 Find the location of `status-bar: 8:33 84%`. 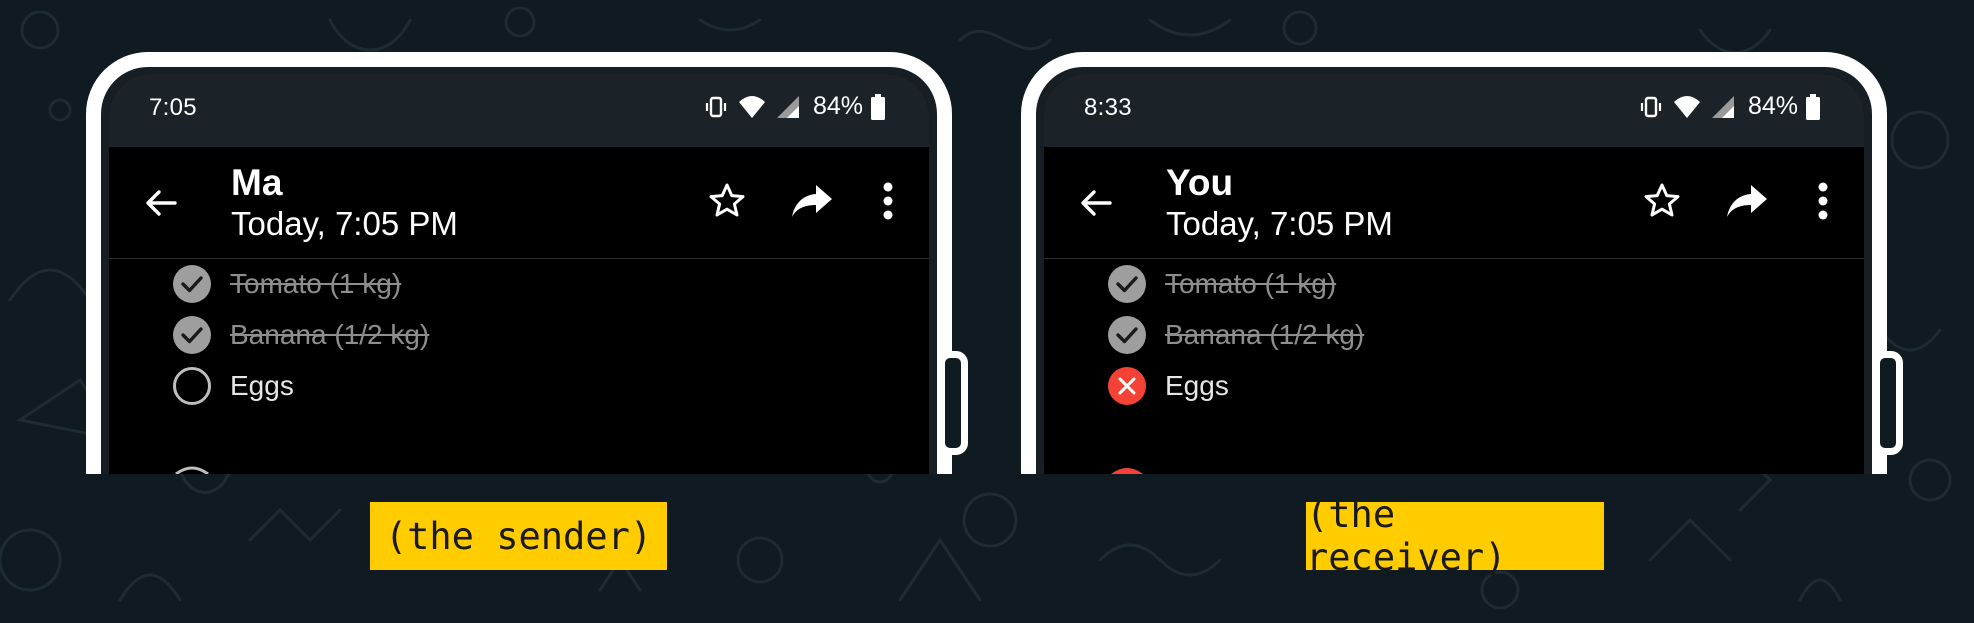

status-bar: 8:33 84% is located at coordinates (1454, 110).